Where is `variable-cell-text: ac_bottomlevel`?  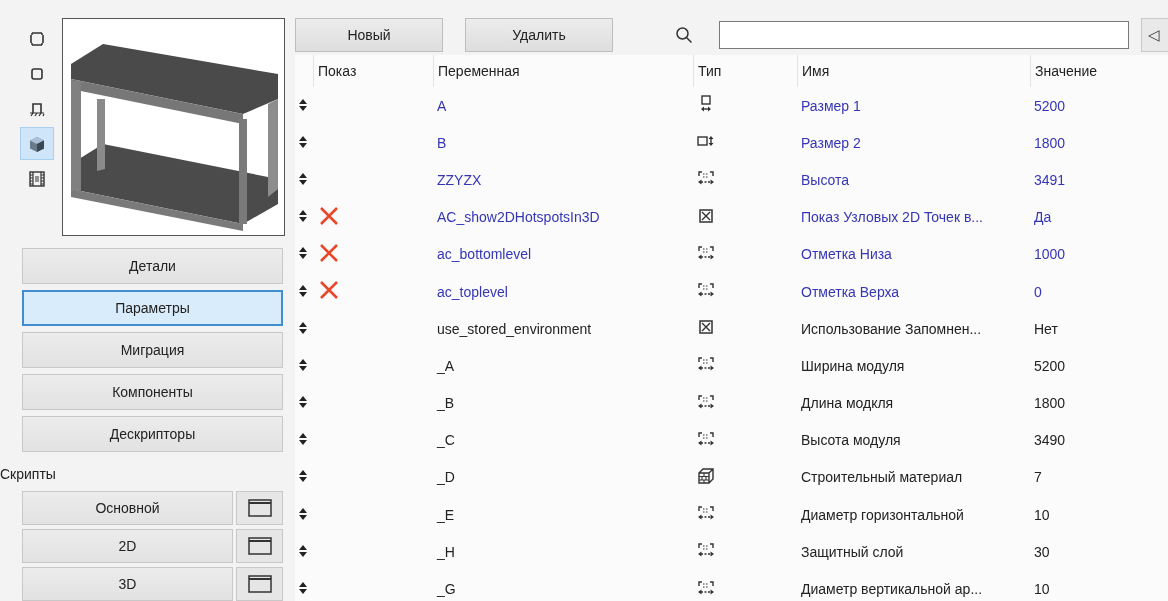 variable-cell-text: ac_bottomlevel is located at coordinates (484, 254).